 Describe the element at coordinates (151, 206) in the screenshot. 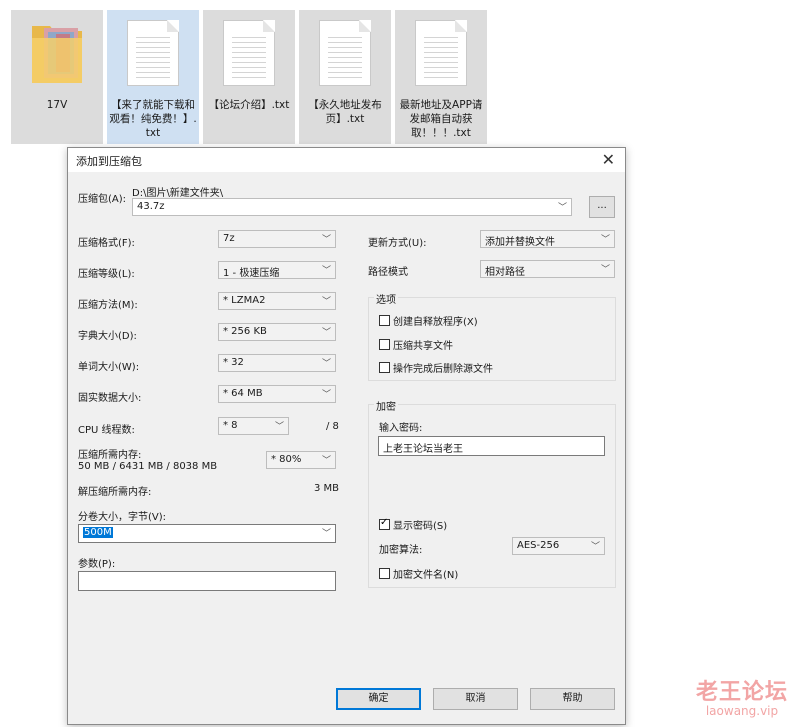

I see `archive-name-value: 43.7z` at that location.